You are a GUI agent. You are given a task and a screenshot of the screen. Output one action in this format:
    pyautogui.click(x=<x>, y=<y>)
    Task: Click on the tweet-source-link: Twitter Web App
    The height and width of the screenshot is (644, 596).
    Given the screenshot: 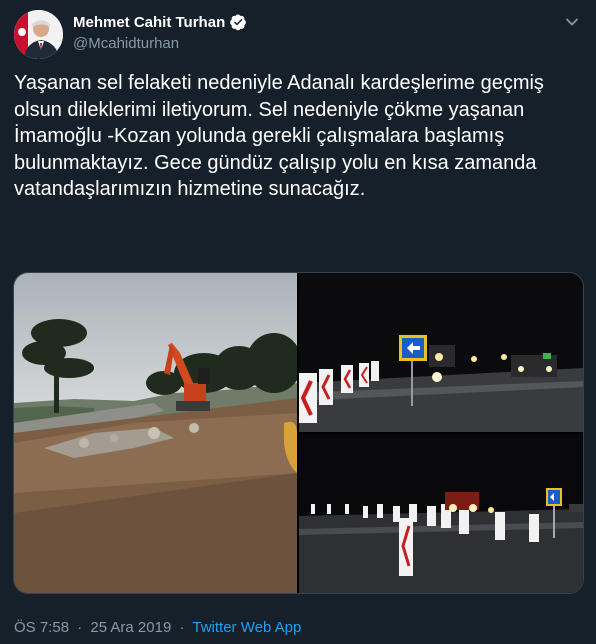 What is the action you would take?
    pyautogui.click(x=246, y=627)
    